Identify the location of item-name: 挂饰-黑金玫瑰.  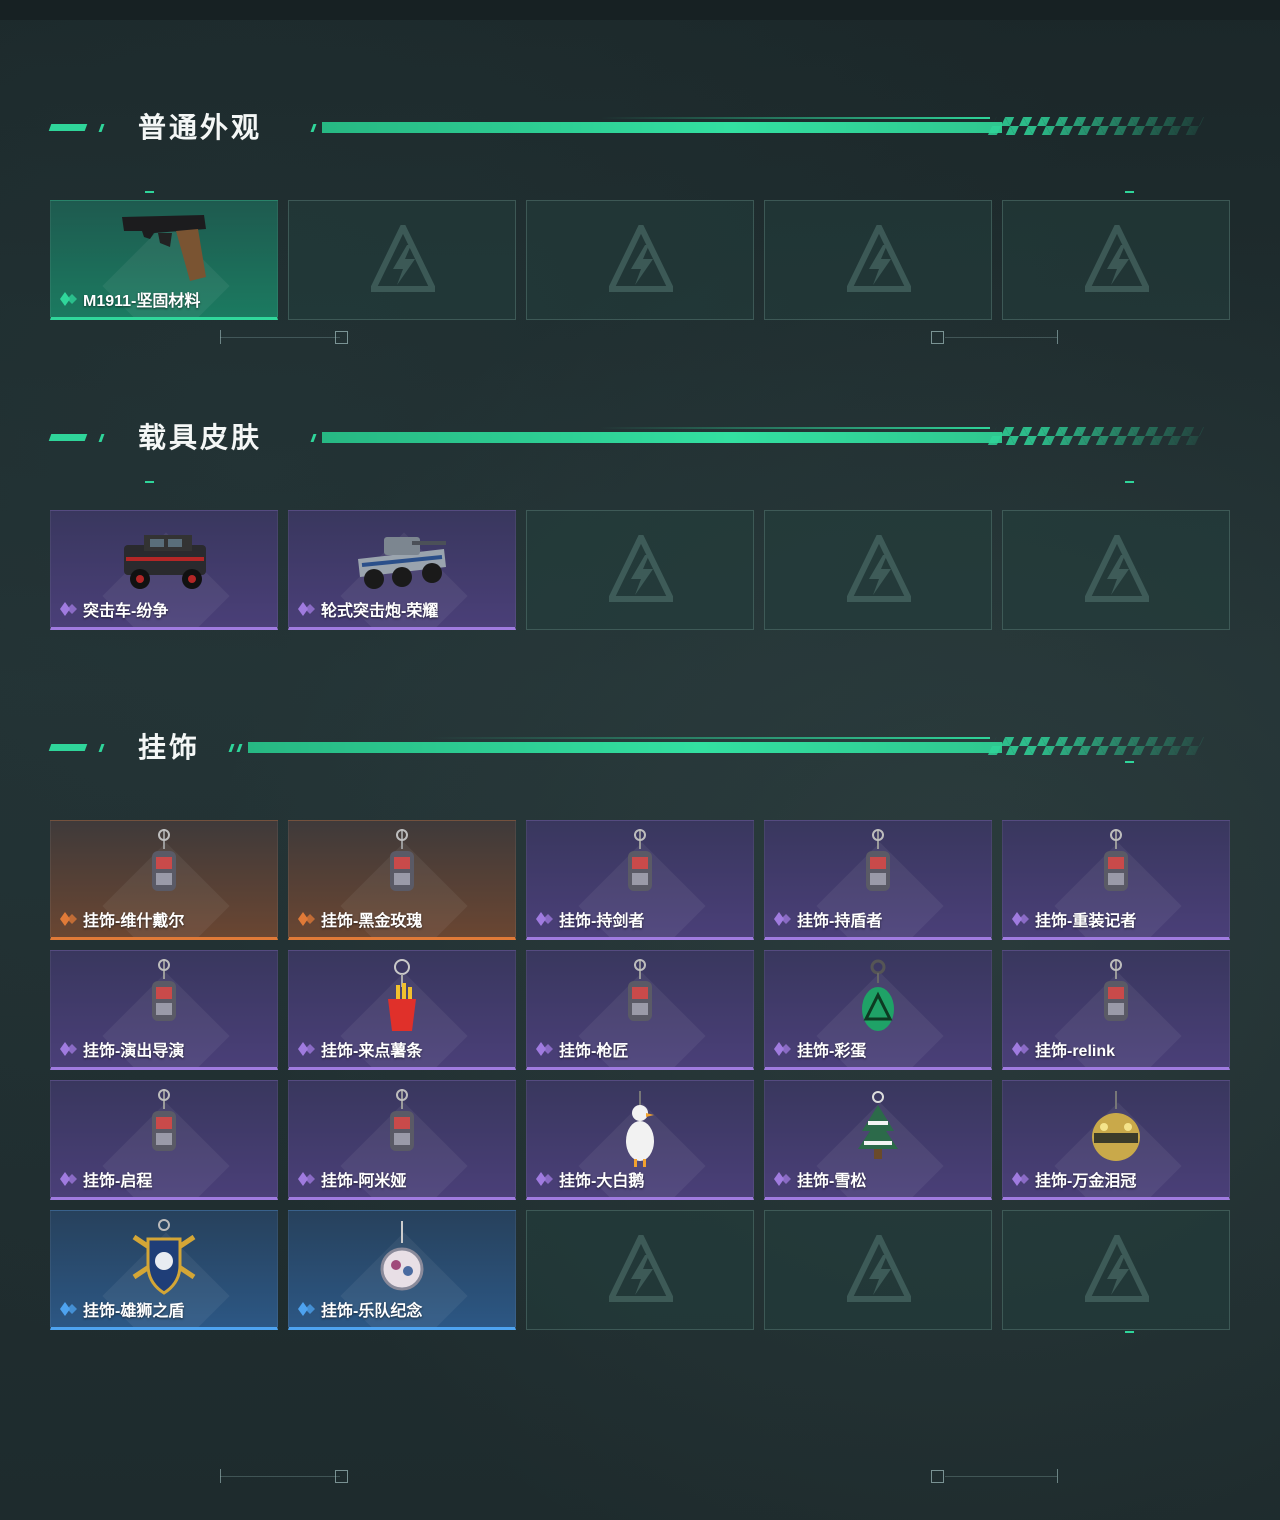
(359, 919).